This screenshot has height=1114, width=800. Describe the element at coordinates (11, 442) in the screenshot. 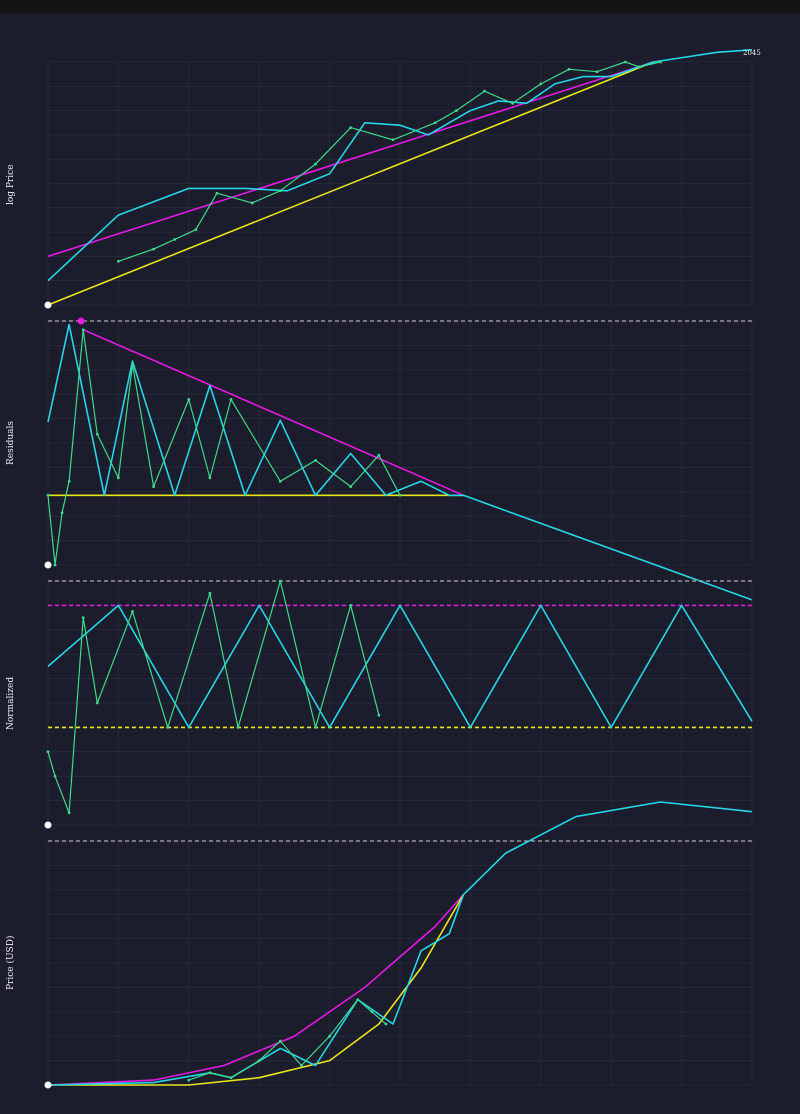

I see `y-axis-label-residuals: Residuals` at that location.